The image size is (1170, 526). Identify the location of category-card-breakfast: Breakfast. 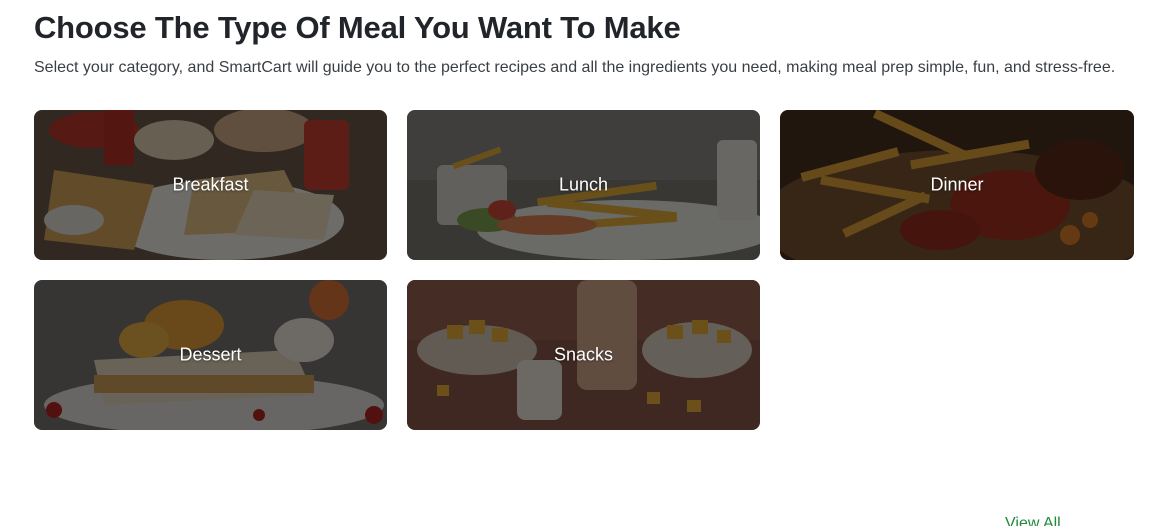
(210, 185).